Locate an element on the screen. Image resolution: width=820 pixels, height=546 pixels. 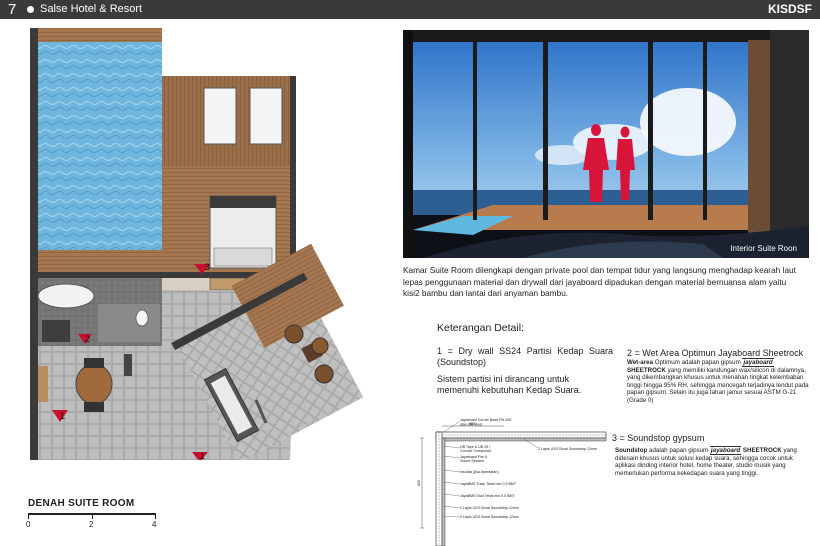
item-2-part: Optimum adalah papan gipsum is located at coordinates (698, 362).